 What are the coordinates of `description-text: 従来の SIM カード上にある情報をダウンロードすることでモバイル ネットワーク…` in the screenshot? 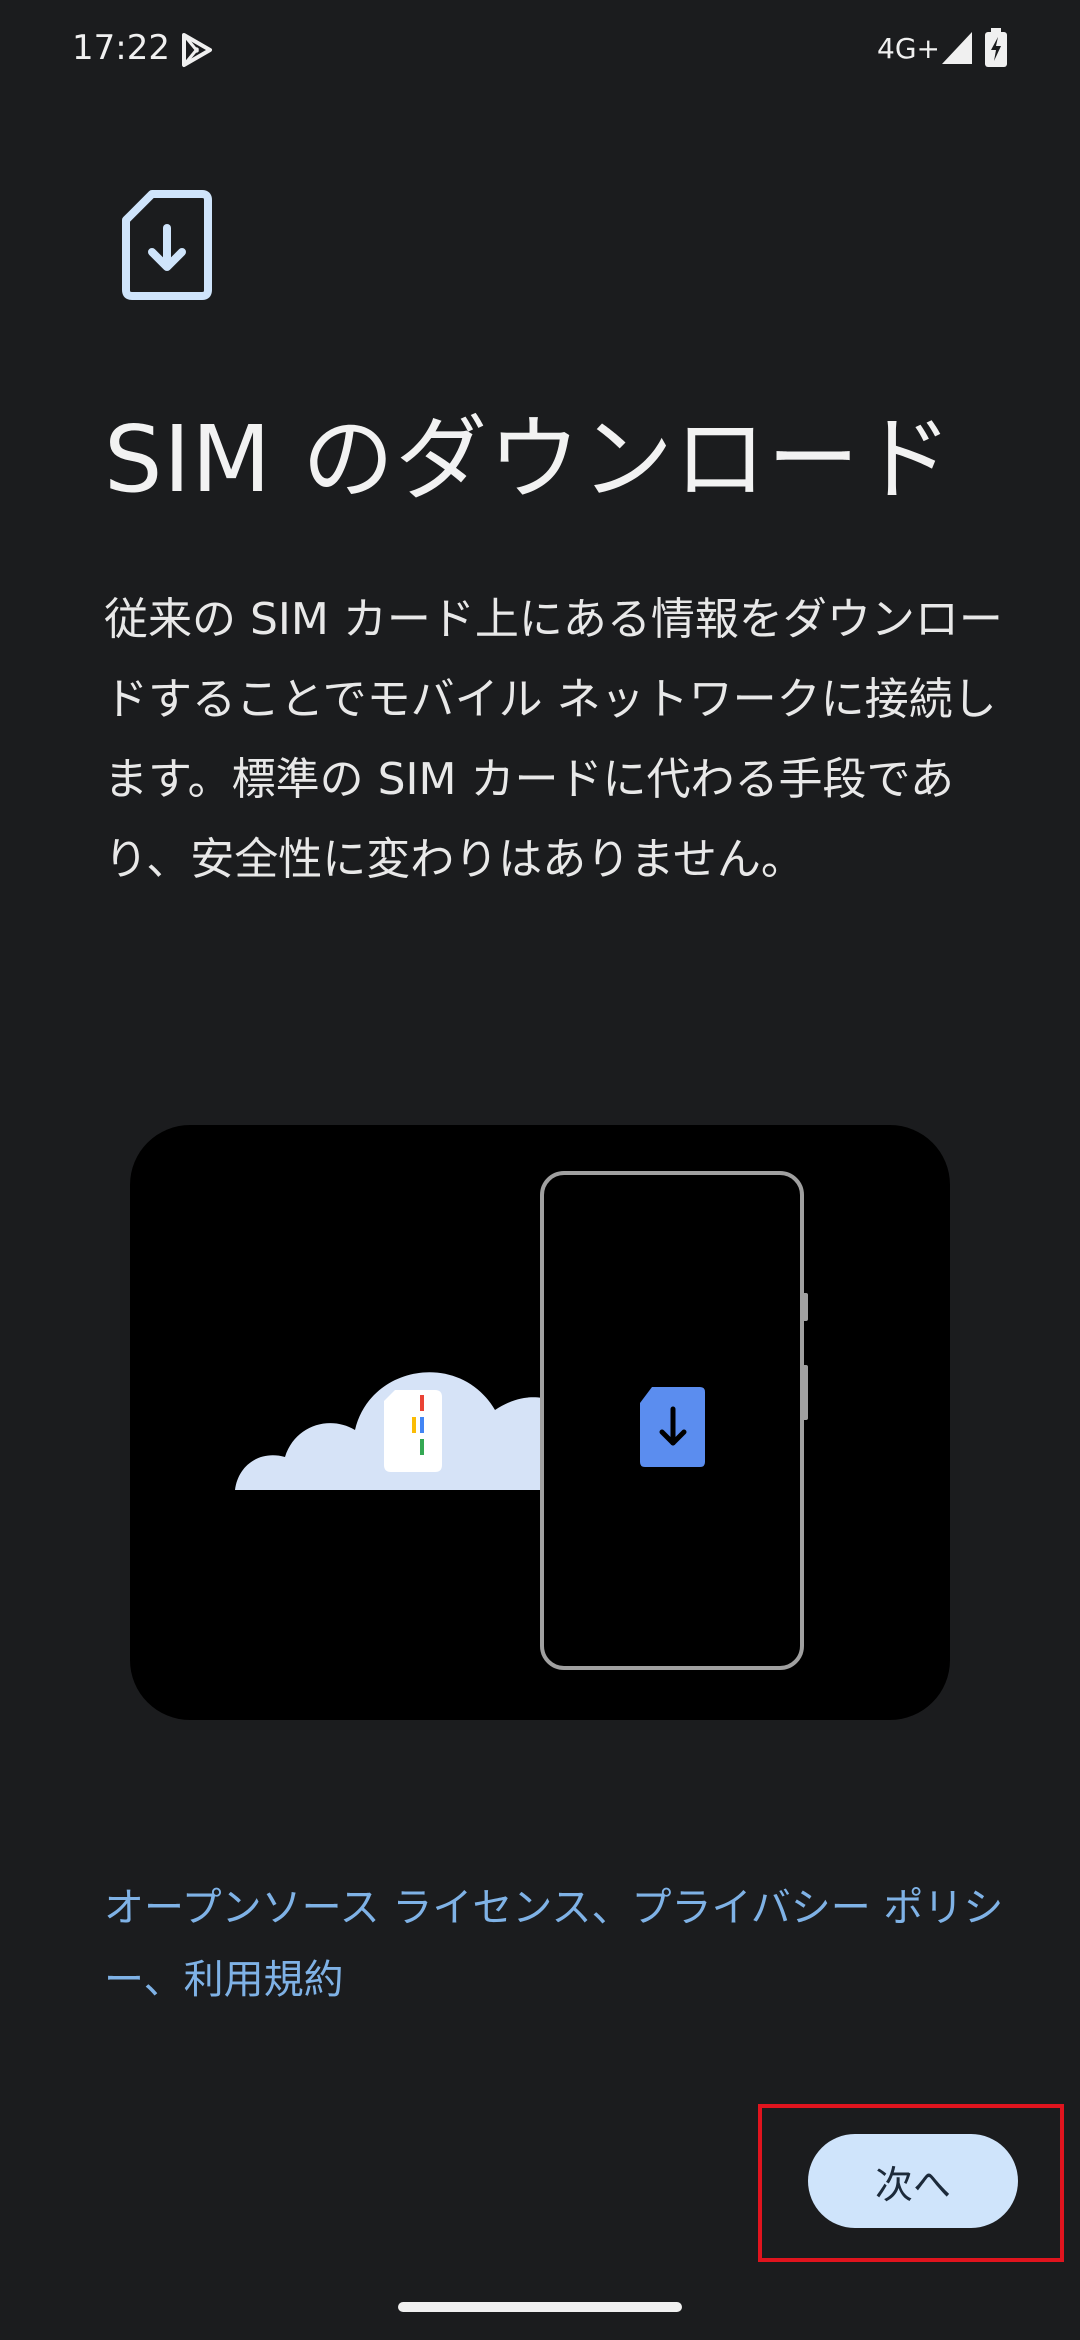 It's located at (553, 739).